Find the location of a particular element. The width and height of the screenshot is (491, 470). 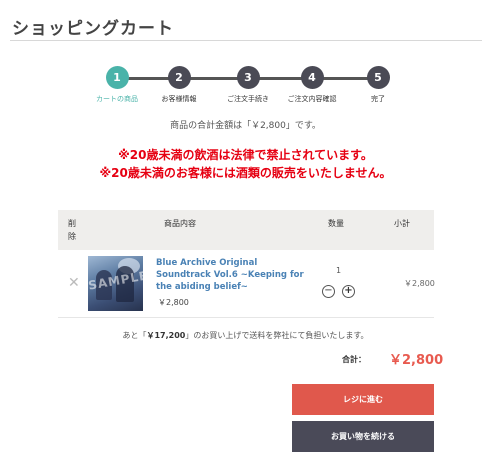

checkout-steps: 1 カートの商品 2 お客様情報 3 ご注文手続き 4 ご注文内容確認 5 完了 is located at coordinates (247, 86).